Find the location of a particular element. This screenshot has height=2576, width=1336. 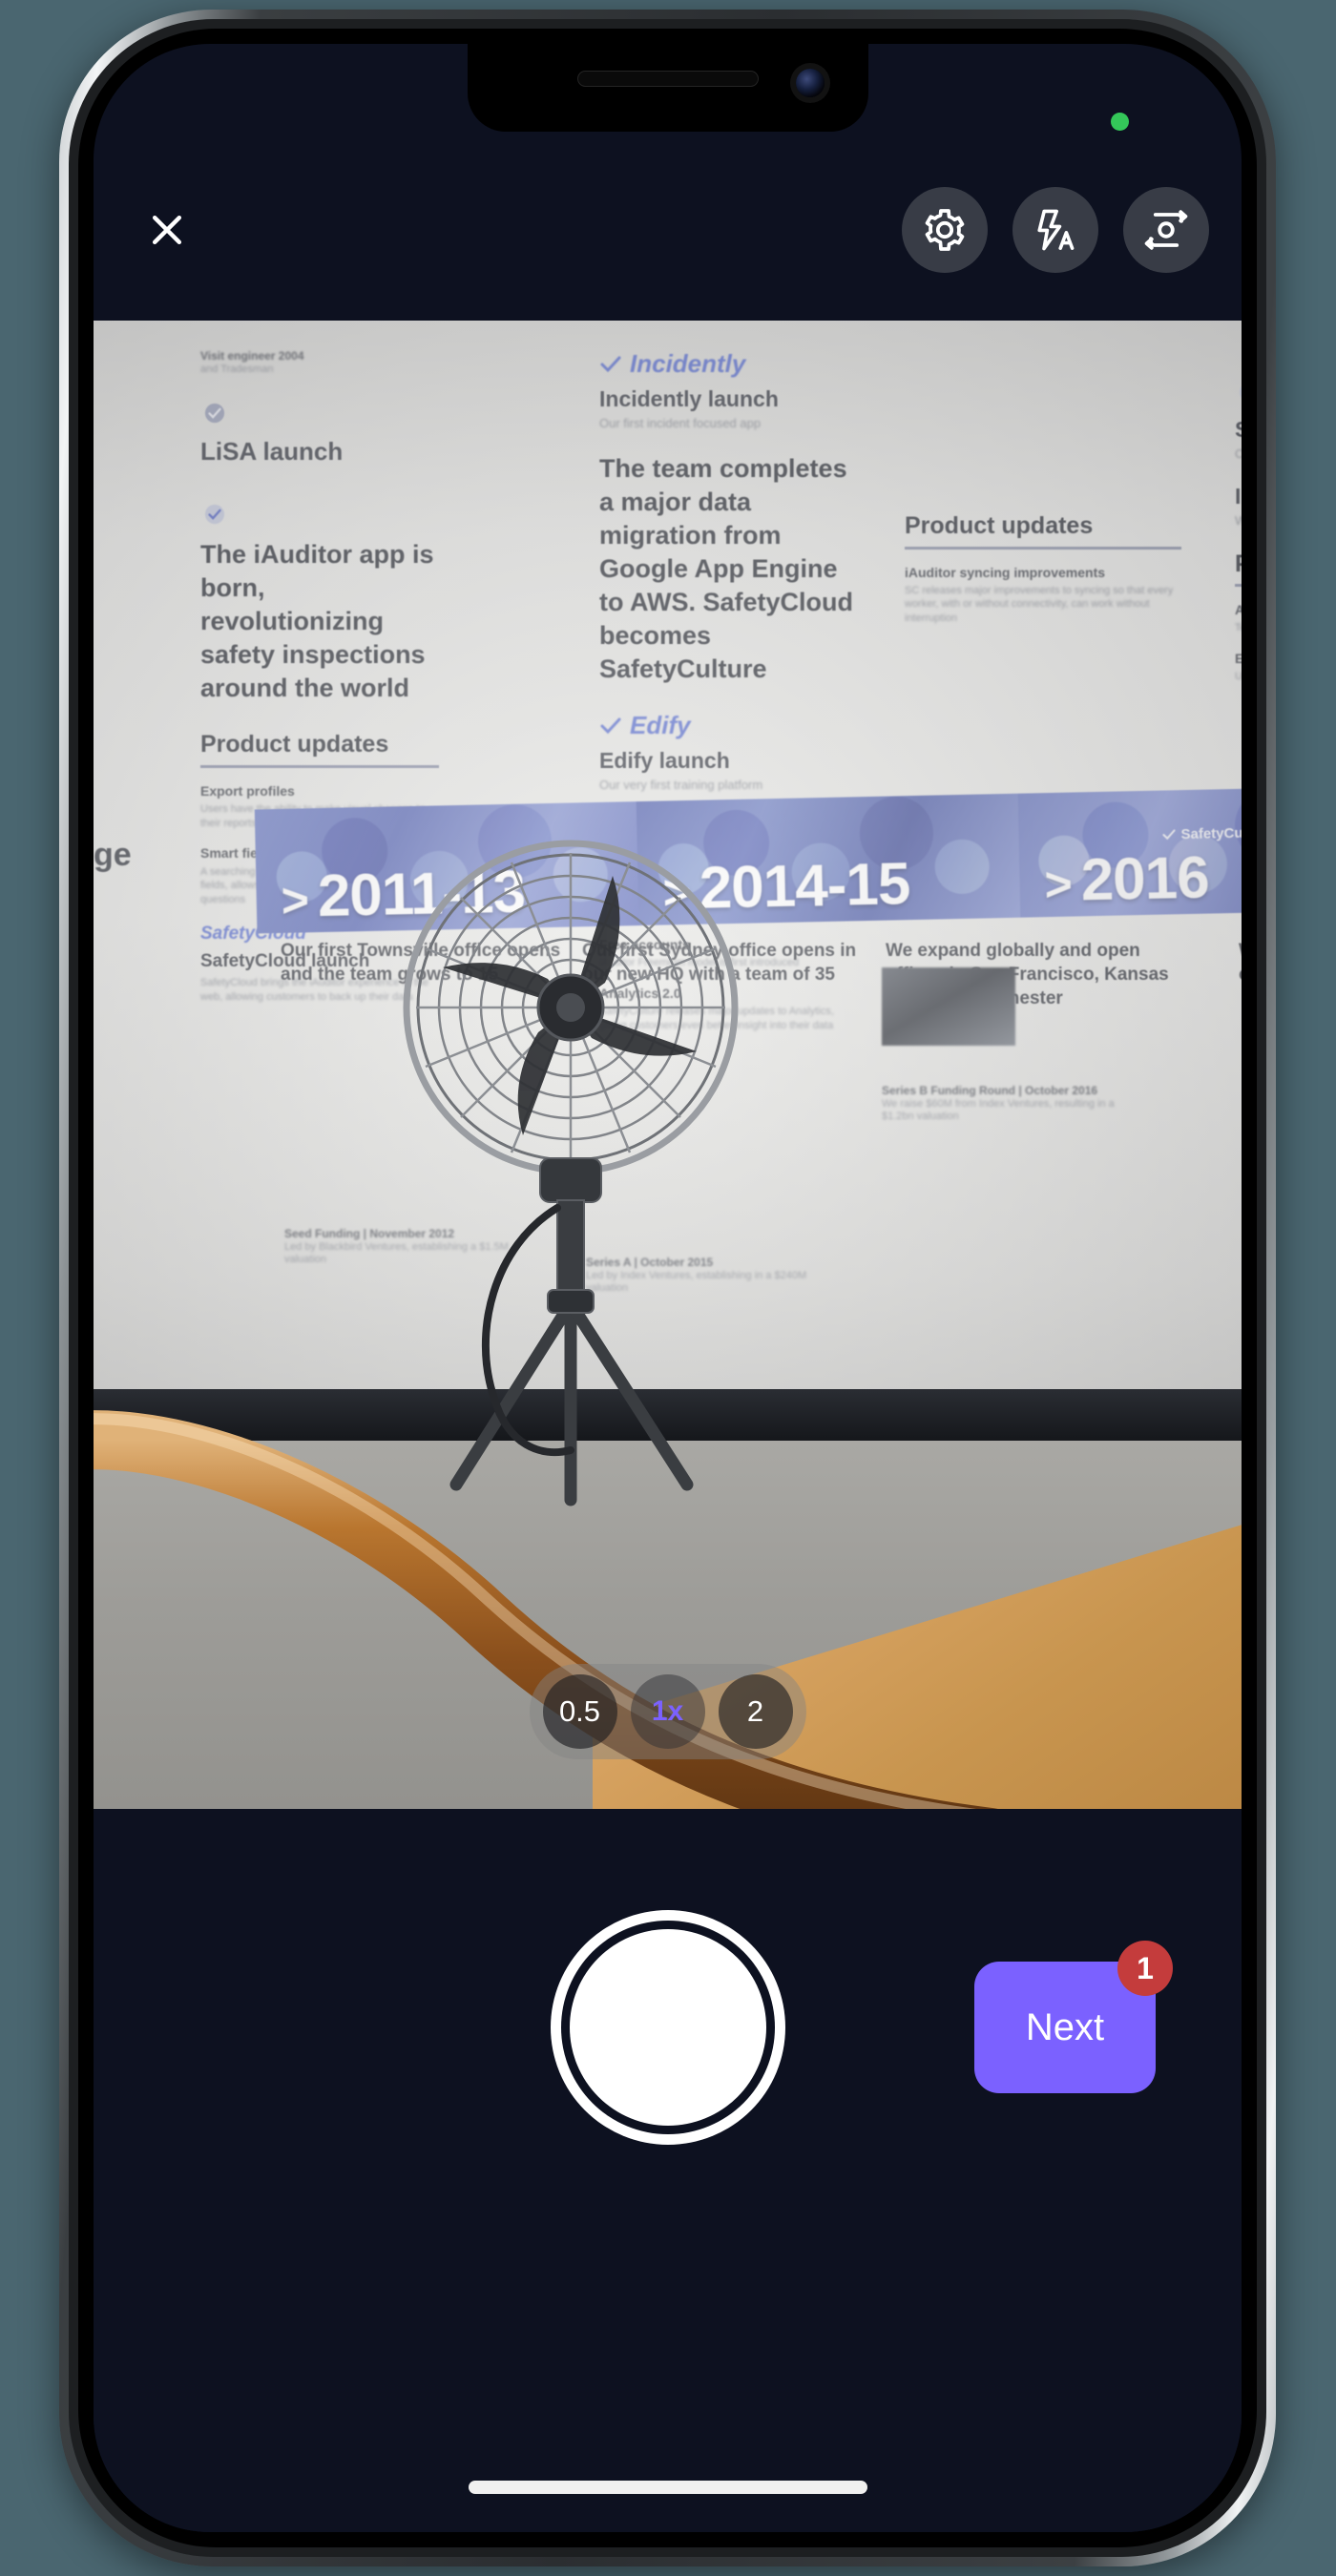

poster-item-title: Export profiles is located at coordinates (247, 790).